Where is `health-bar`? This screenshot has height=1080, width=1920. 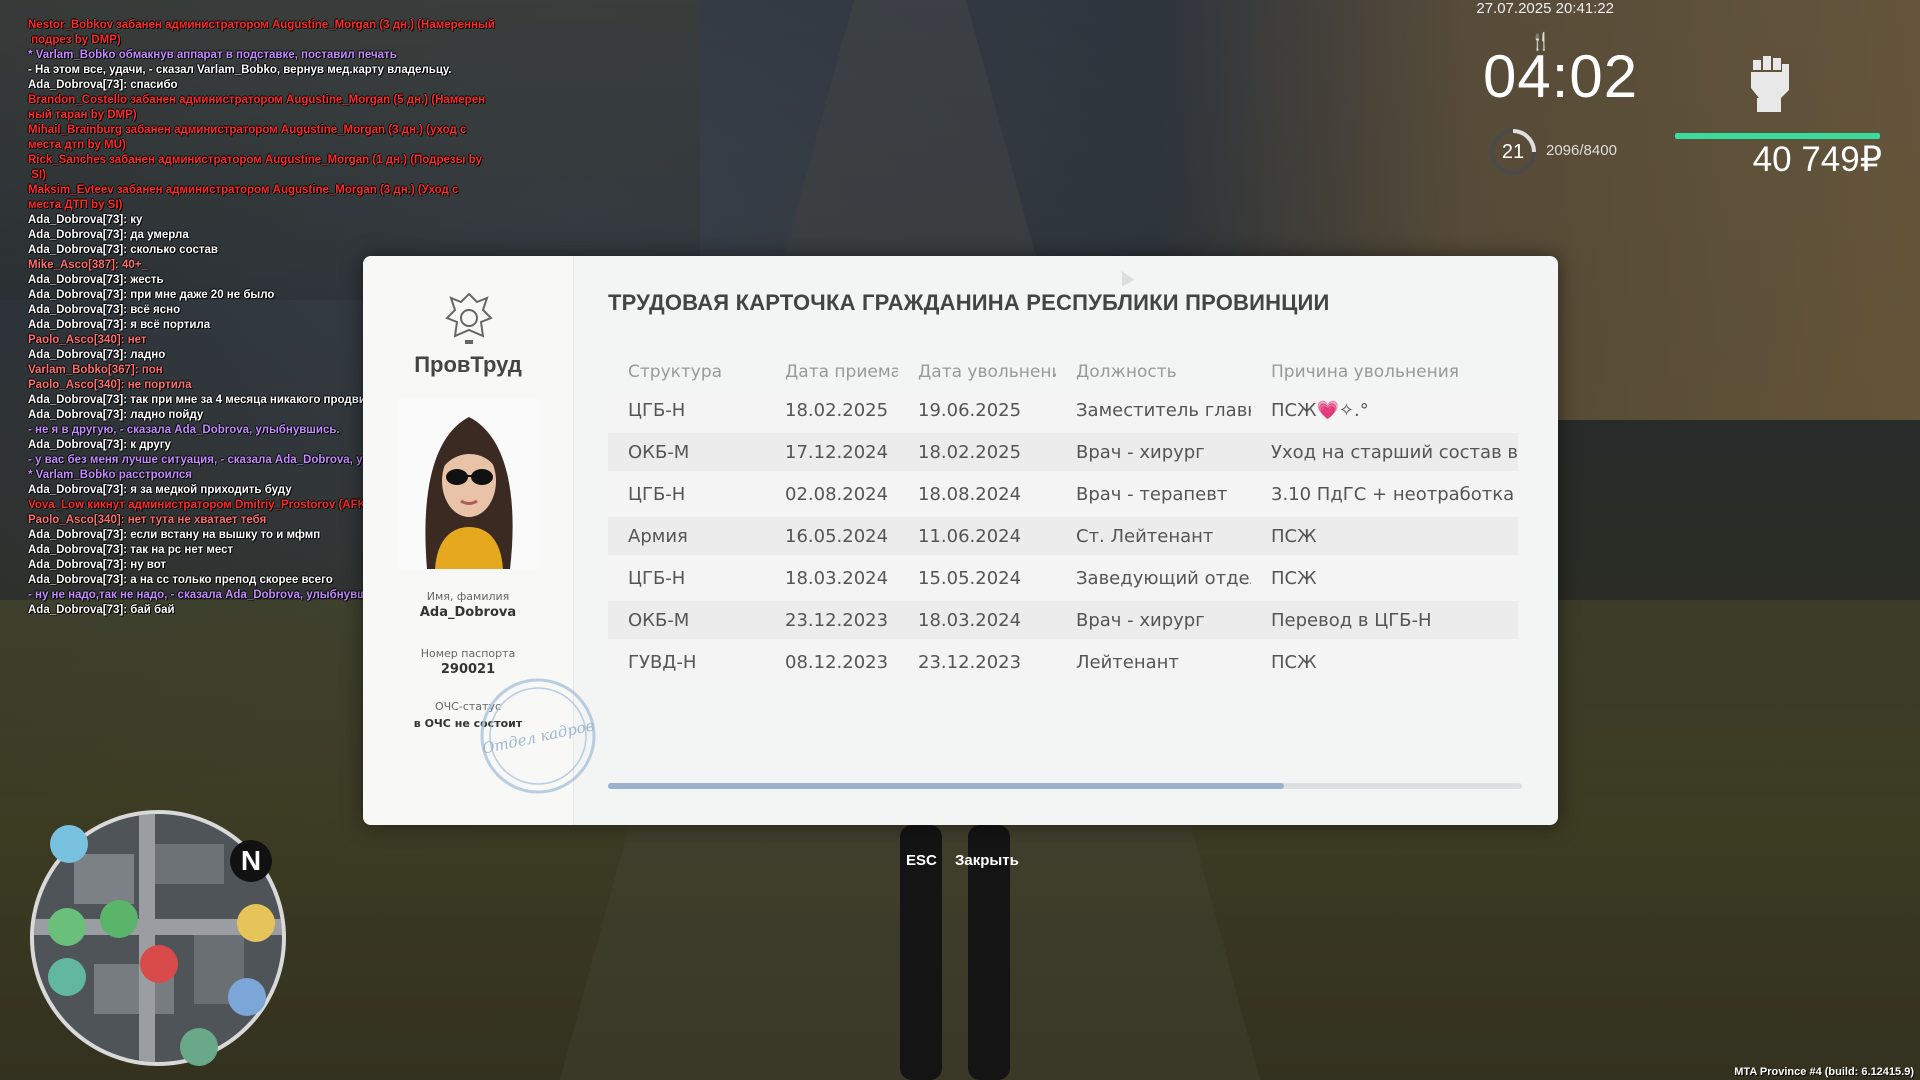 health-bar is located at coordinates (1777, 136).